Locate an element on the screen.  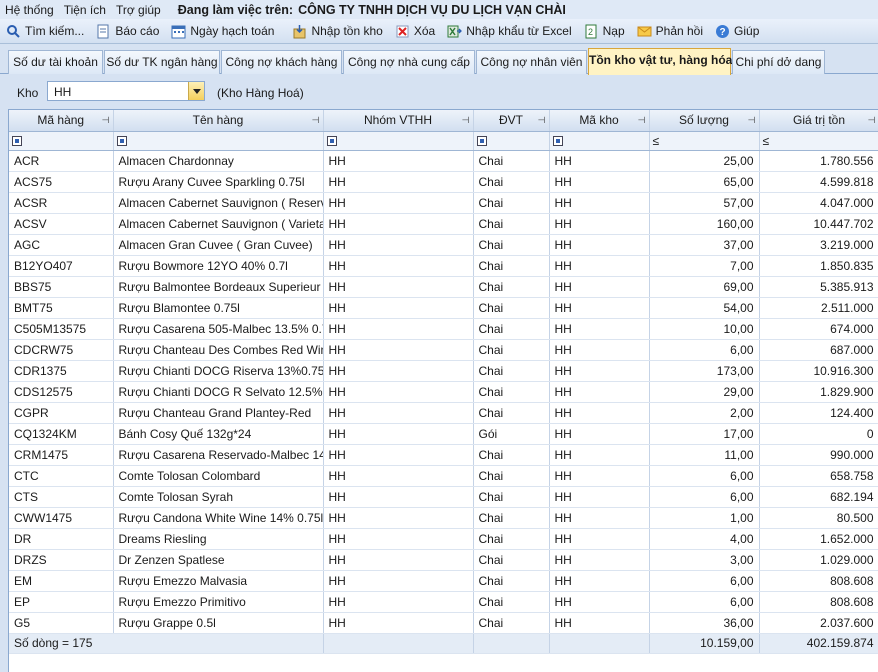
col-header-name: Tên hàng ⊣ is located at coordinates (218, 121).